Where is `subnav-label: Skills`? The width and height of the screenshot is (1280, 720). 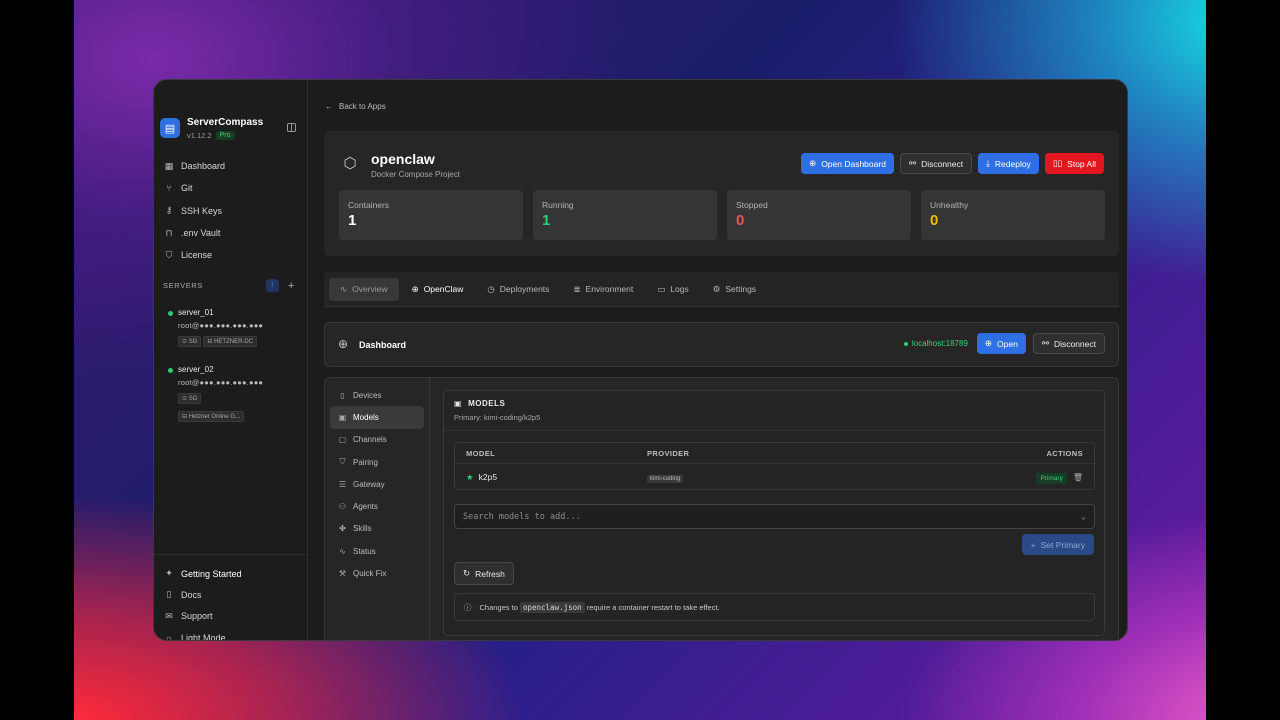 subnav-label: Skills is located at coordinates (362, 529).